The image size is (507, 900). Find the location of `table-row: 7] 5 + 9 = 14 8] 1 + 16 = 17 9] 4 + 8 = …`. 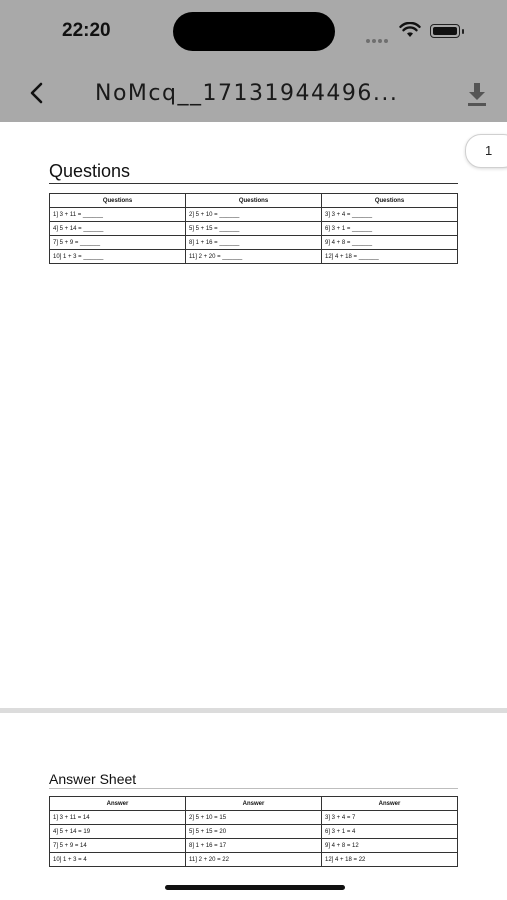

table-row: 7] 5 + 9 = 14 8] 1 + 16 = 17 9] 4 + 8 = … is located at coordinates (253, 845).